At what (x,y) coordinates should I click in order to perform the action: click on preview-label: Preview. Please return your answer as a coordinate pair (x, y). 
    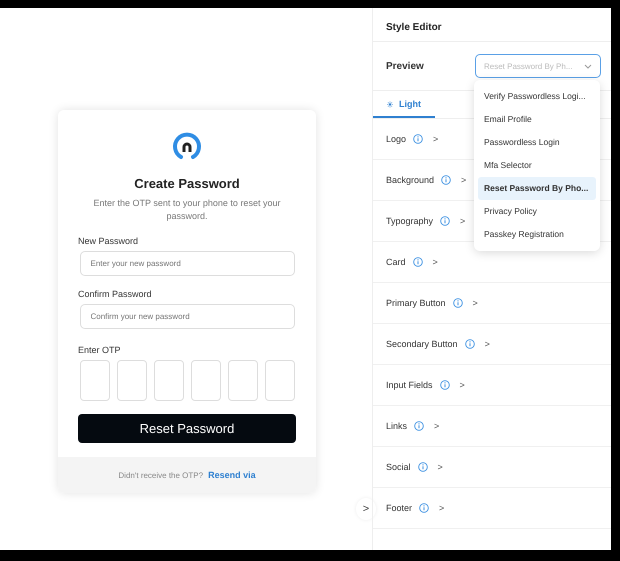
    Looking at the image, I should click on (405, 66).